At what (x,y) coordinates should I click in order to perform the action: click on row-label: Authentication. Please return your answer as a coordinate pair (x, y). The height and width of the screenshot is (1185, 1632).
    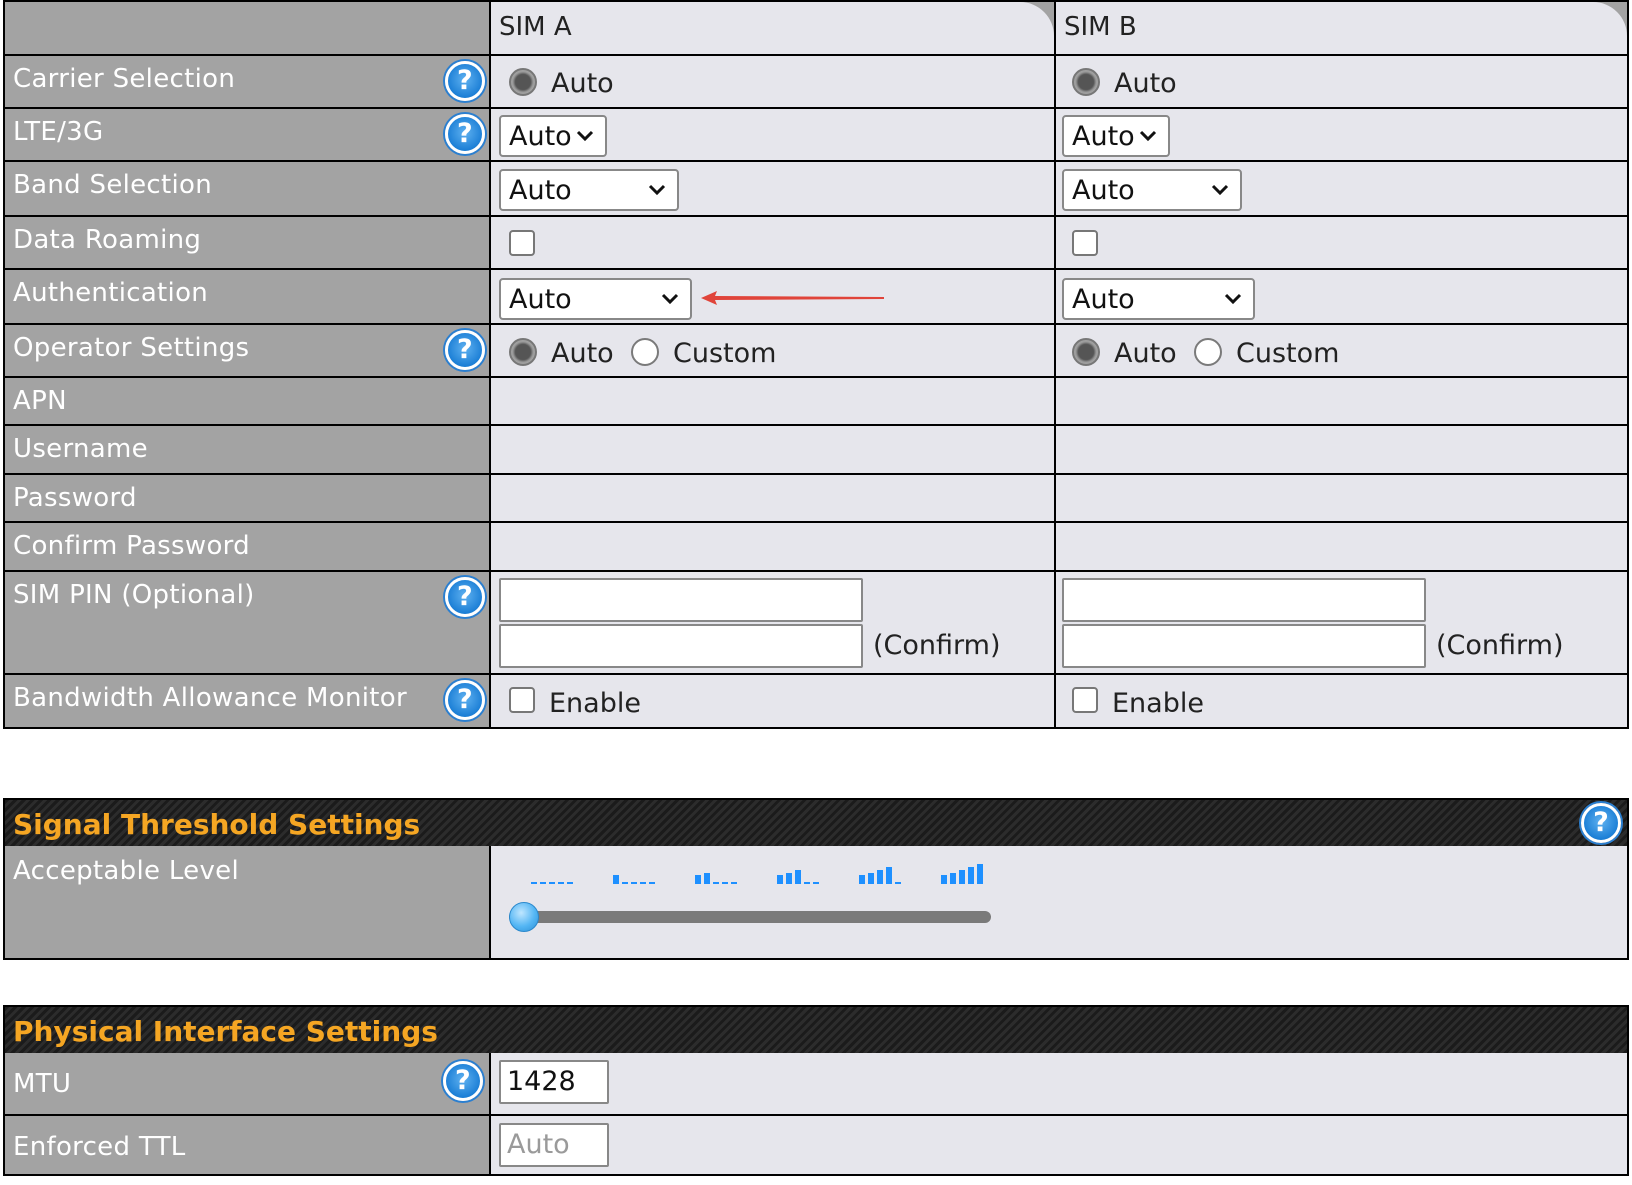
    Looking at the image, I should click on (248, 296).